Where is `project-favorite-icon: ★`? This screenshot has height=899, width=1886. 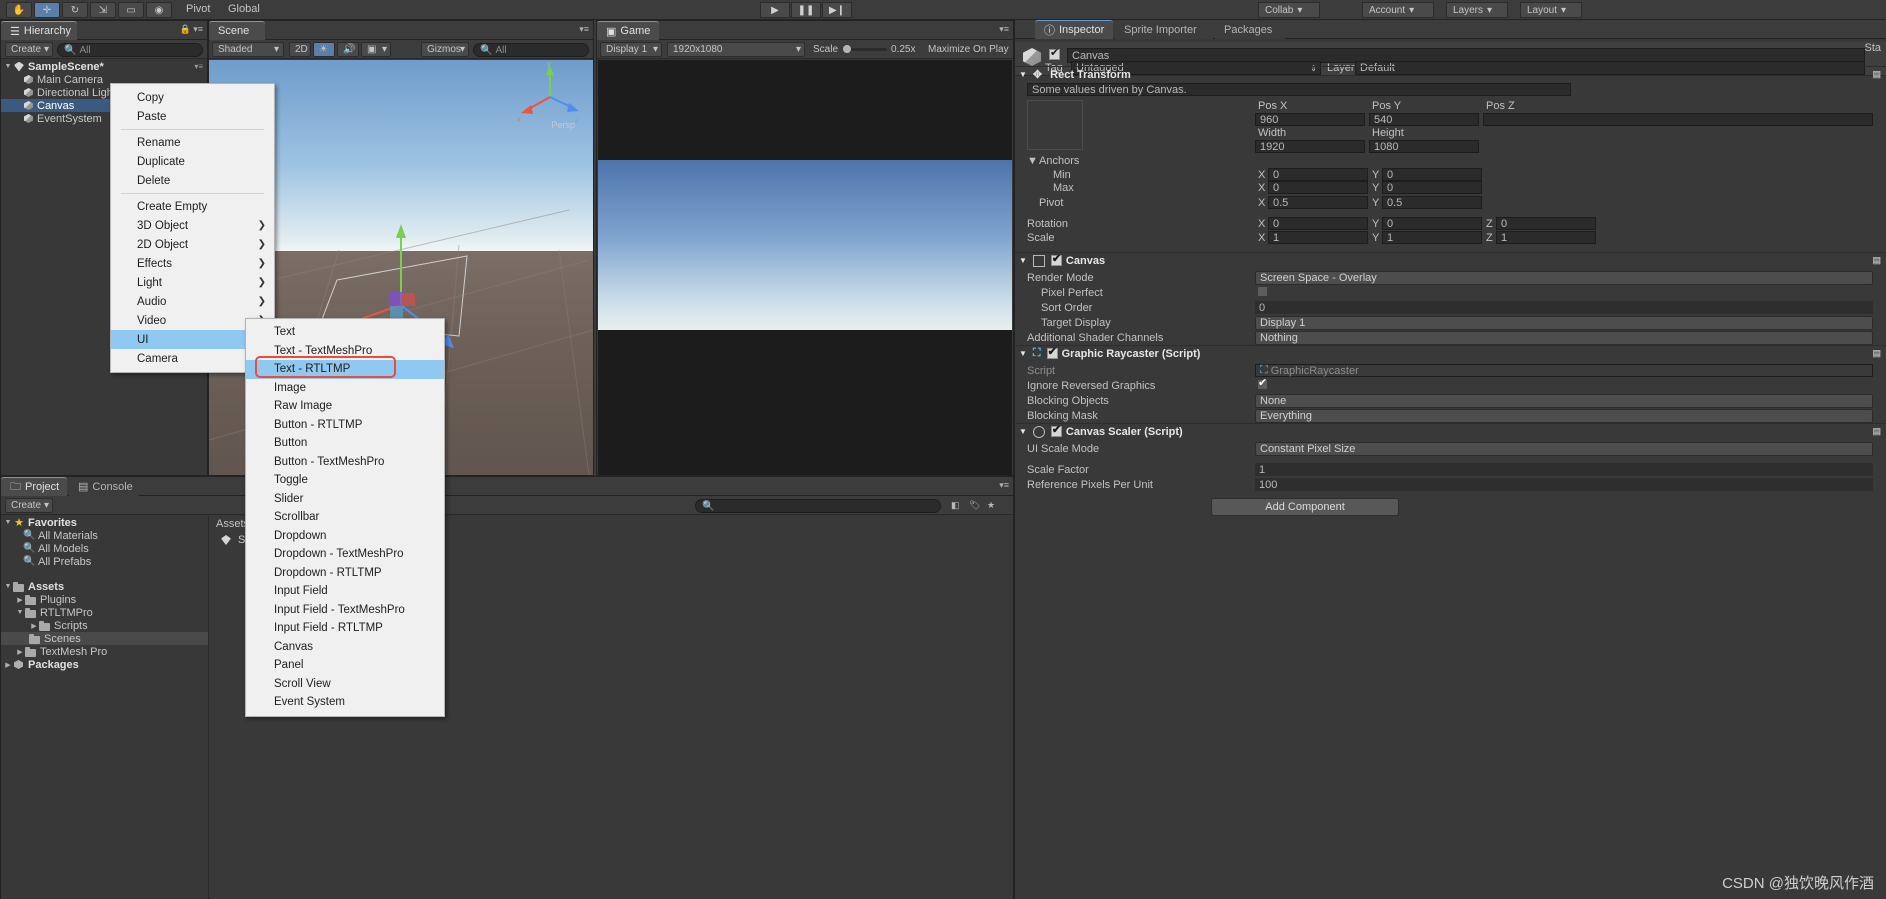 project-favorite-icon: ★ is located at coordinates (991, 505).